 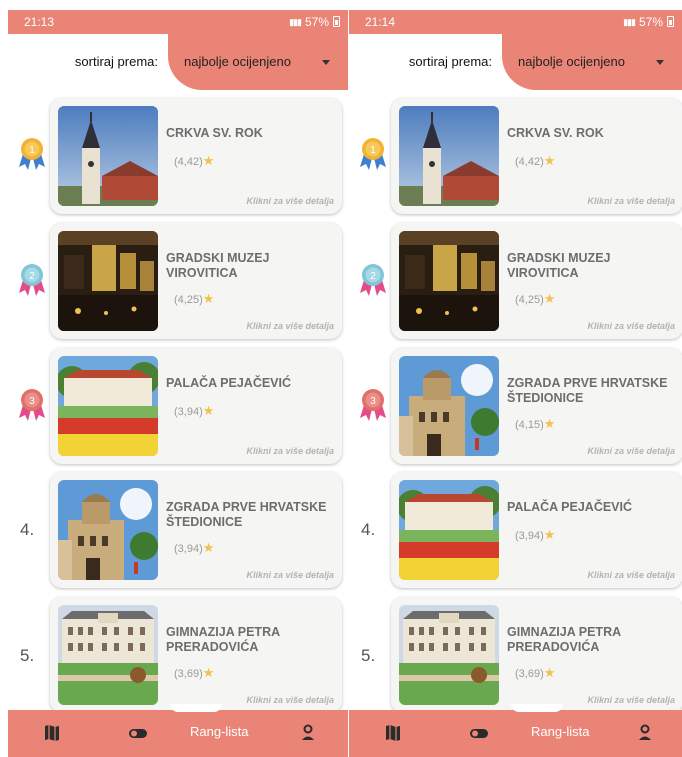 What do you see at coordinates (39, 22) in the screenshot?
I see `status-time: 21:13` at bounding box center [39, 22].